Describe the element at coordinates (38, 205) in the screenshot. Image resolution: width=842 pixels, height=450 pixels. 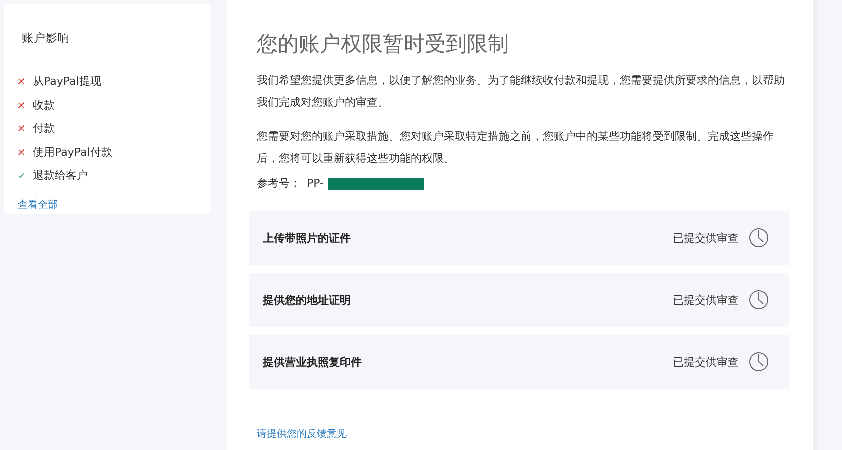
I see `view-all-link: 查看全部` at that location.